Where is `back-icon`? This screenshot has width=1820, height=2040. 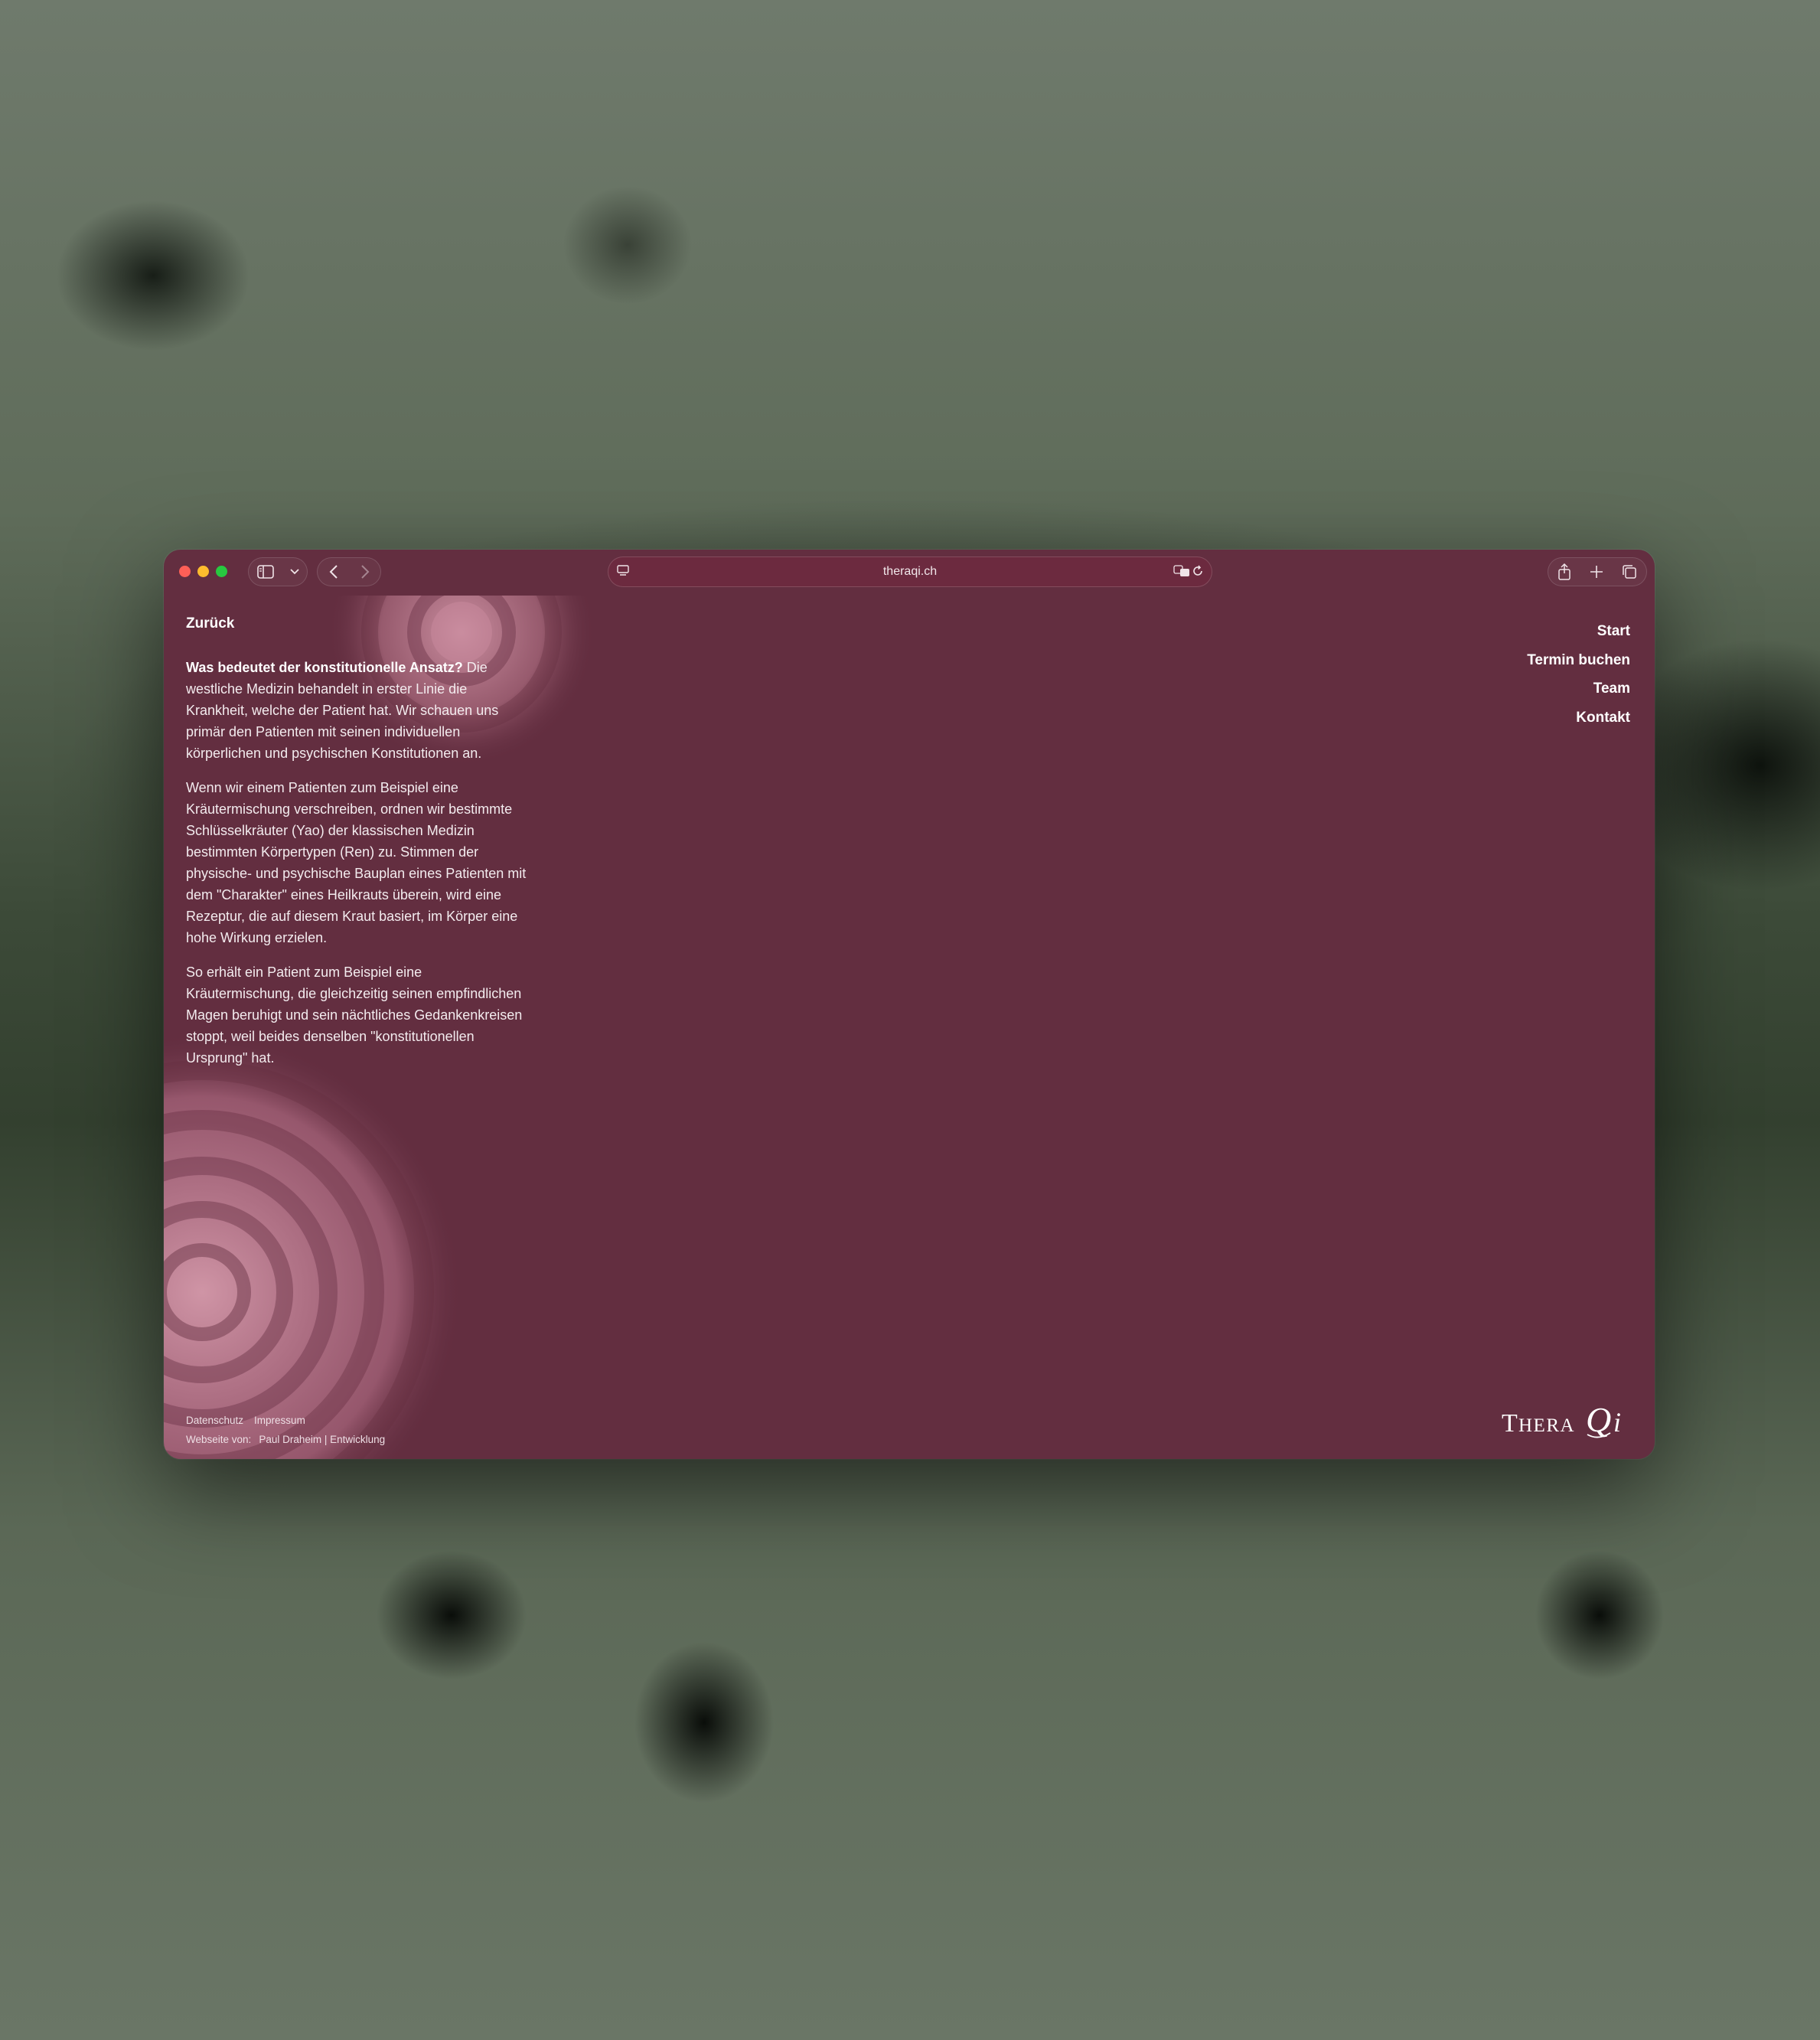
back-icon is located at coordinates (333, 572).